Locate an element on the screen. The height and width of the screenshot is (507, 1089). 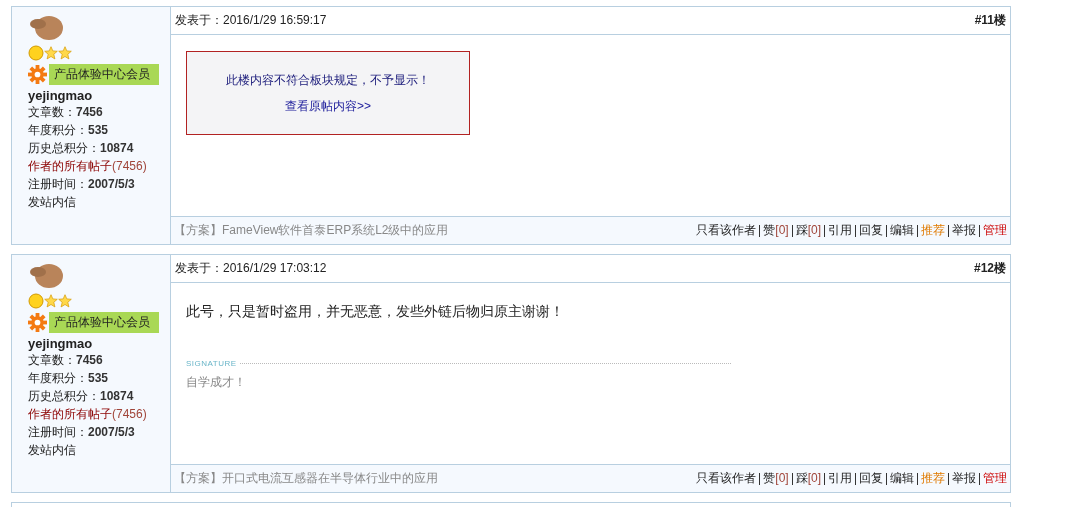
signature-label: SIGNATURE is located at coordinates (211, 363).